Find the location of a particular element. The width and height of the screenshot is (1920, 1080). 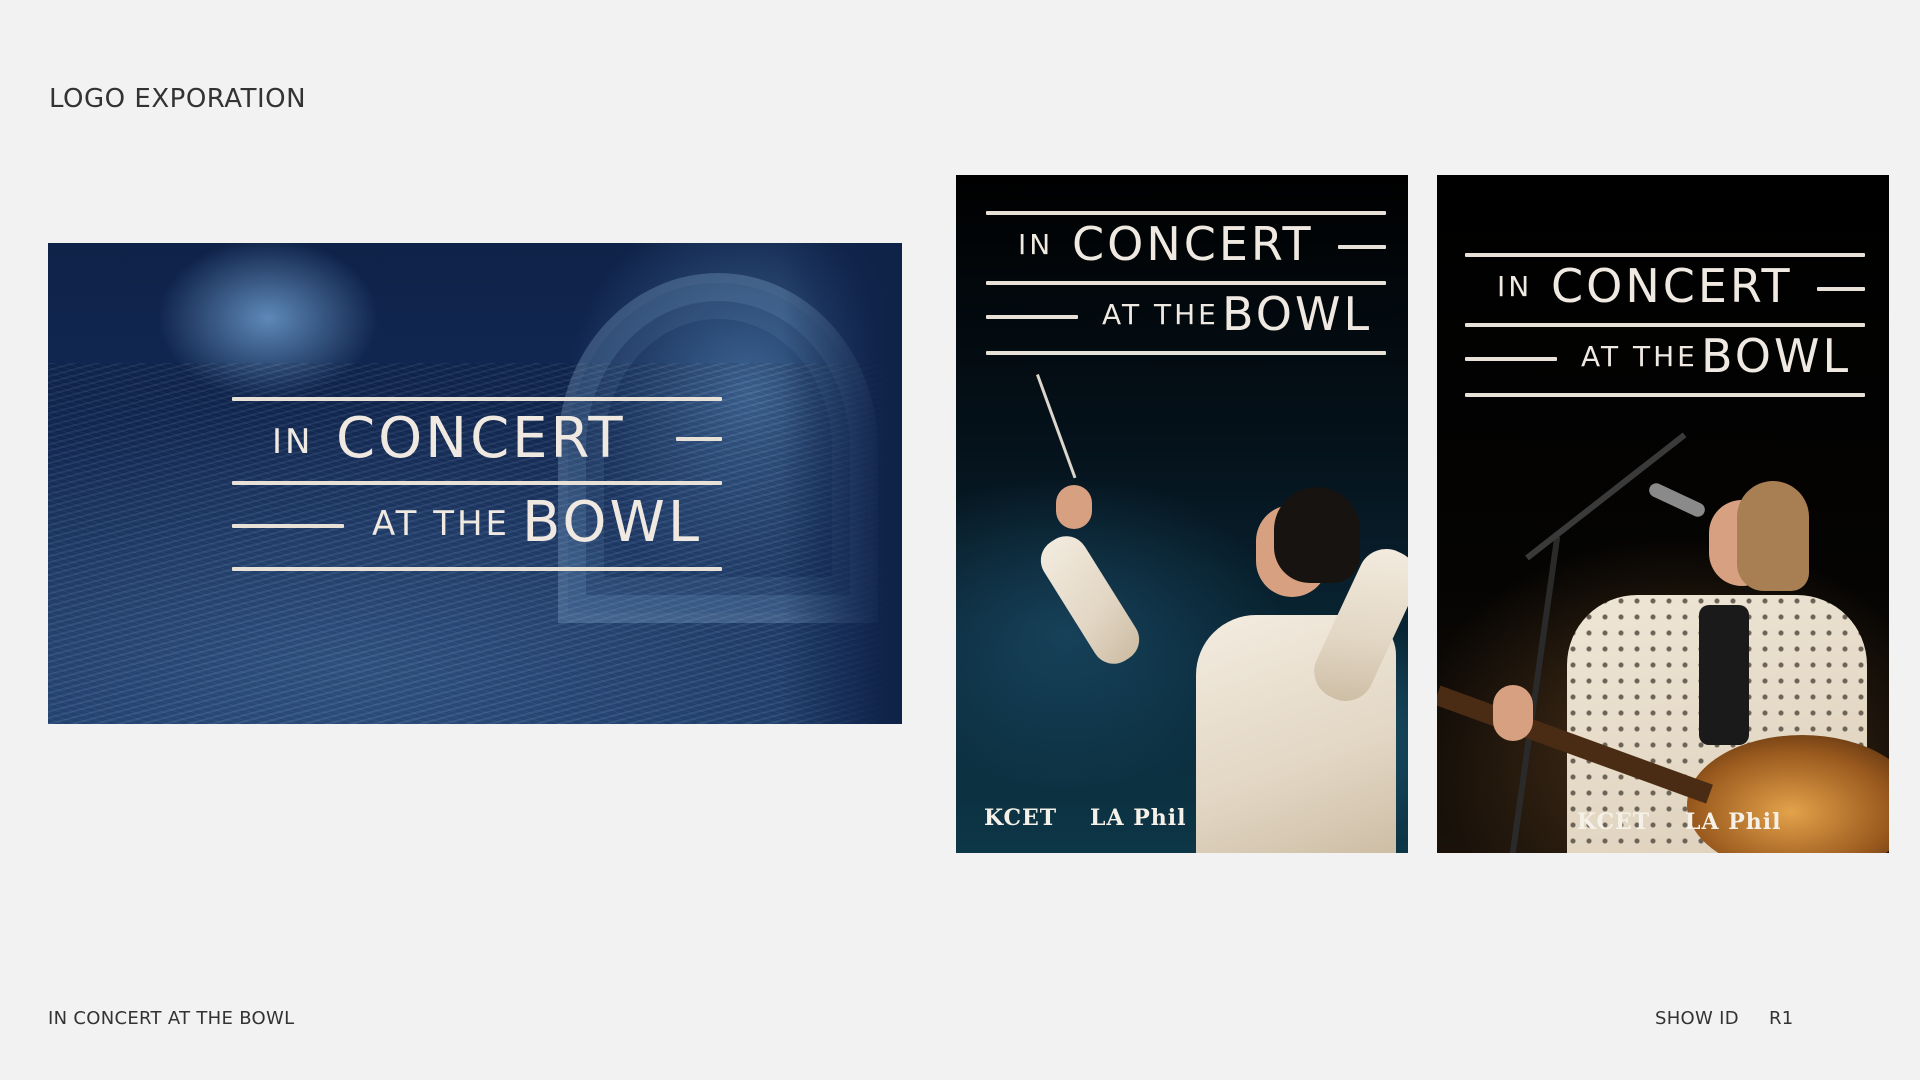

banner-fade is located at coordinates (842, 483).